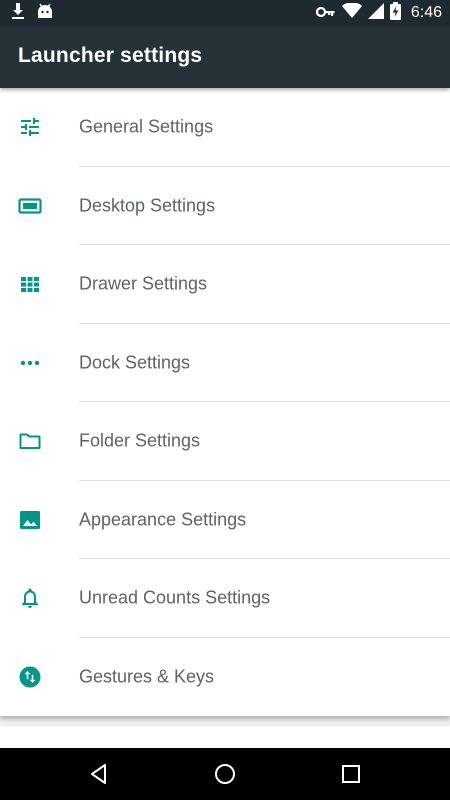  Describe the element at coordinates (30, 127) in the screenshot. I see `tune-icon` at that location.